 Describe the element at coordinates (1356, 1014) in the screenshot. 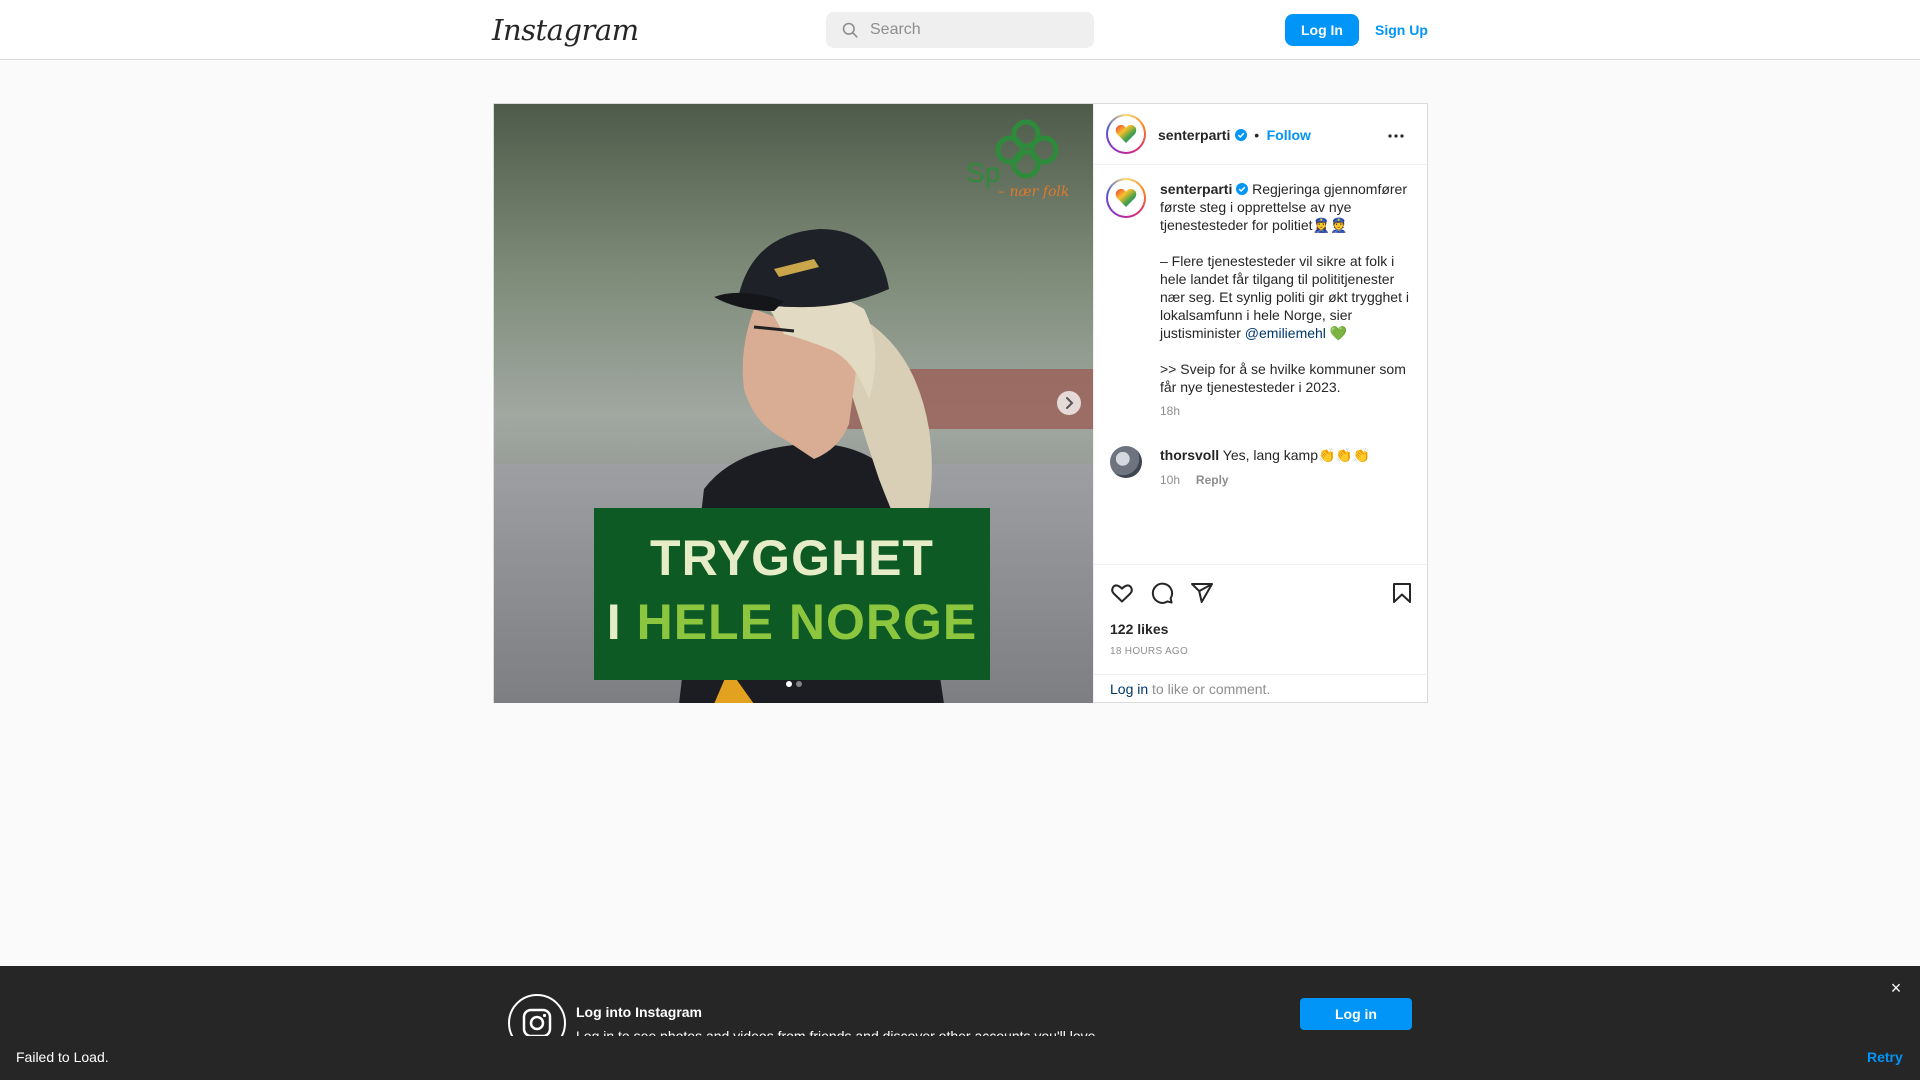

I see `banner-login-button: Log in` at that location.